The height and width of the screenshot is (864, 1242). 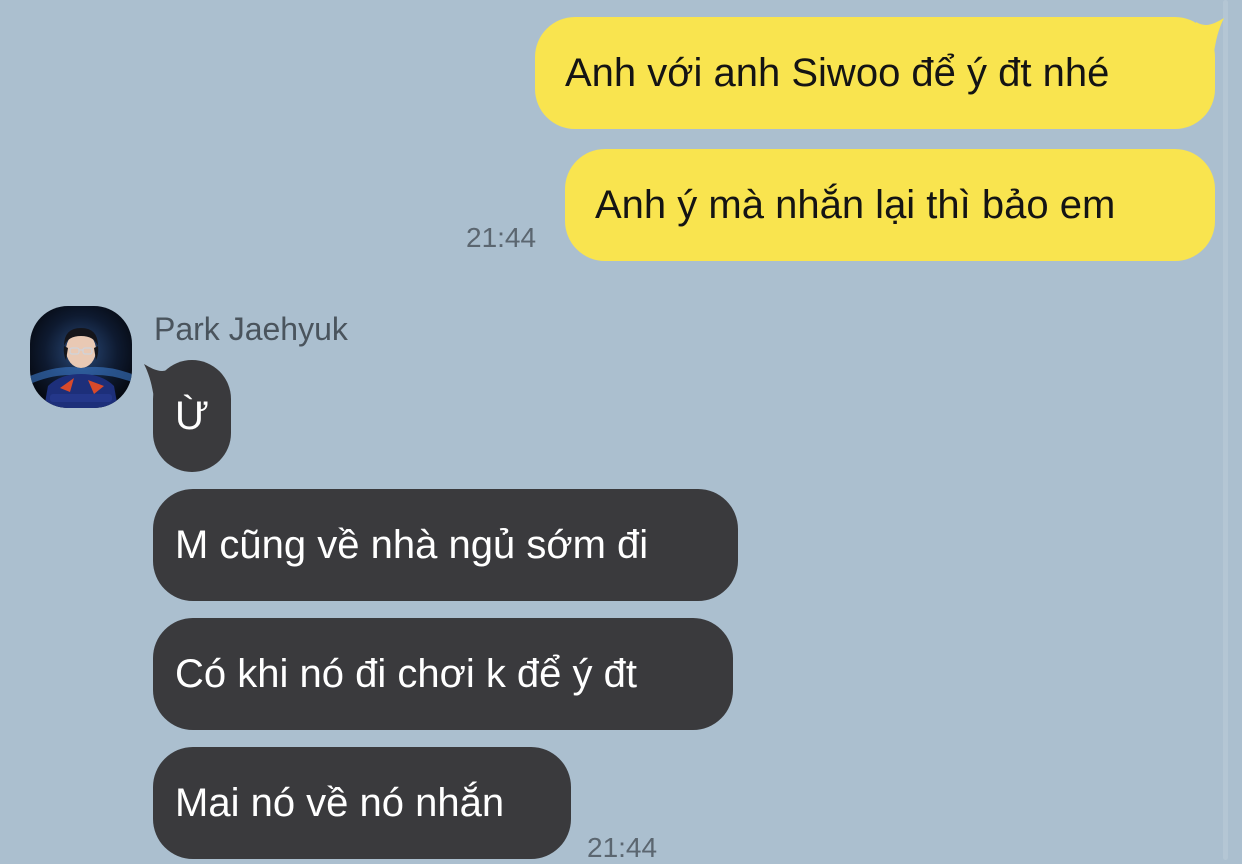 What do you see at coordinates (875, 73) in the screenshot?
I see `outgoing-message: Anh với anh Siwoo để ý đt nhé` at bounding box center [875, 73].